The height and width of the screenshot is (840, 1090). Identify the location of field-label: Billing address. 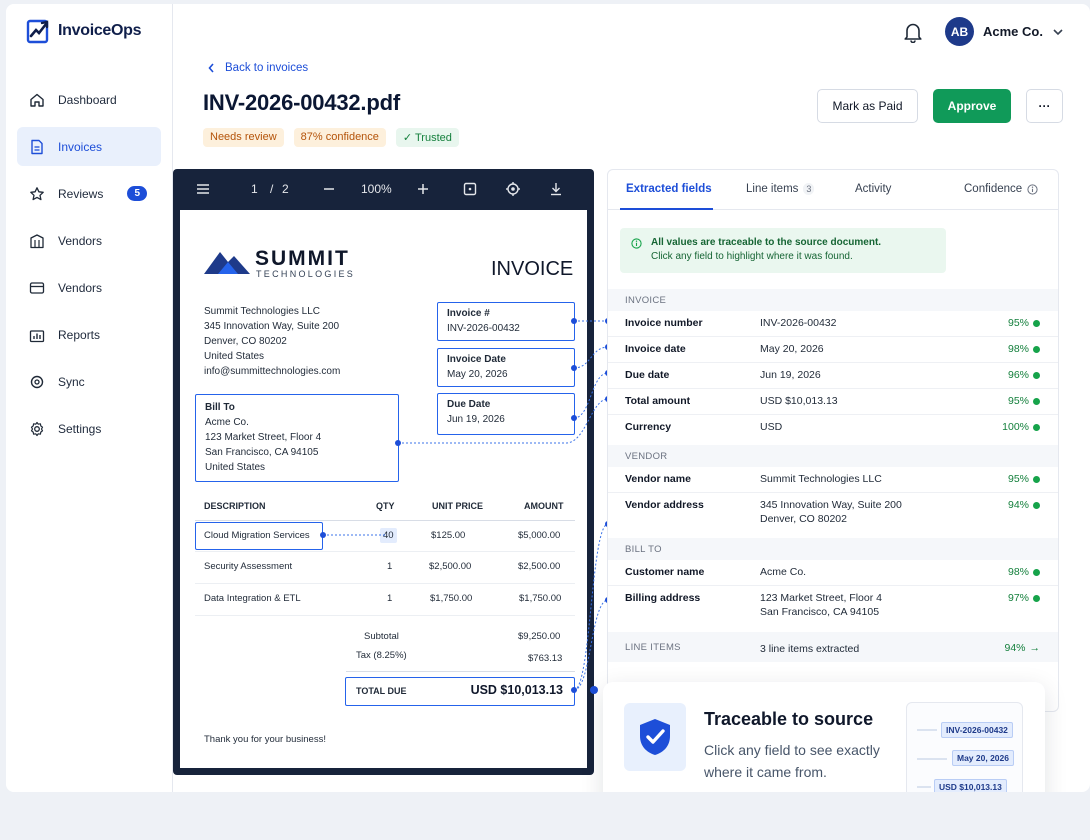
(662, 598).